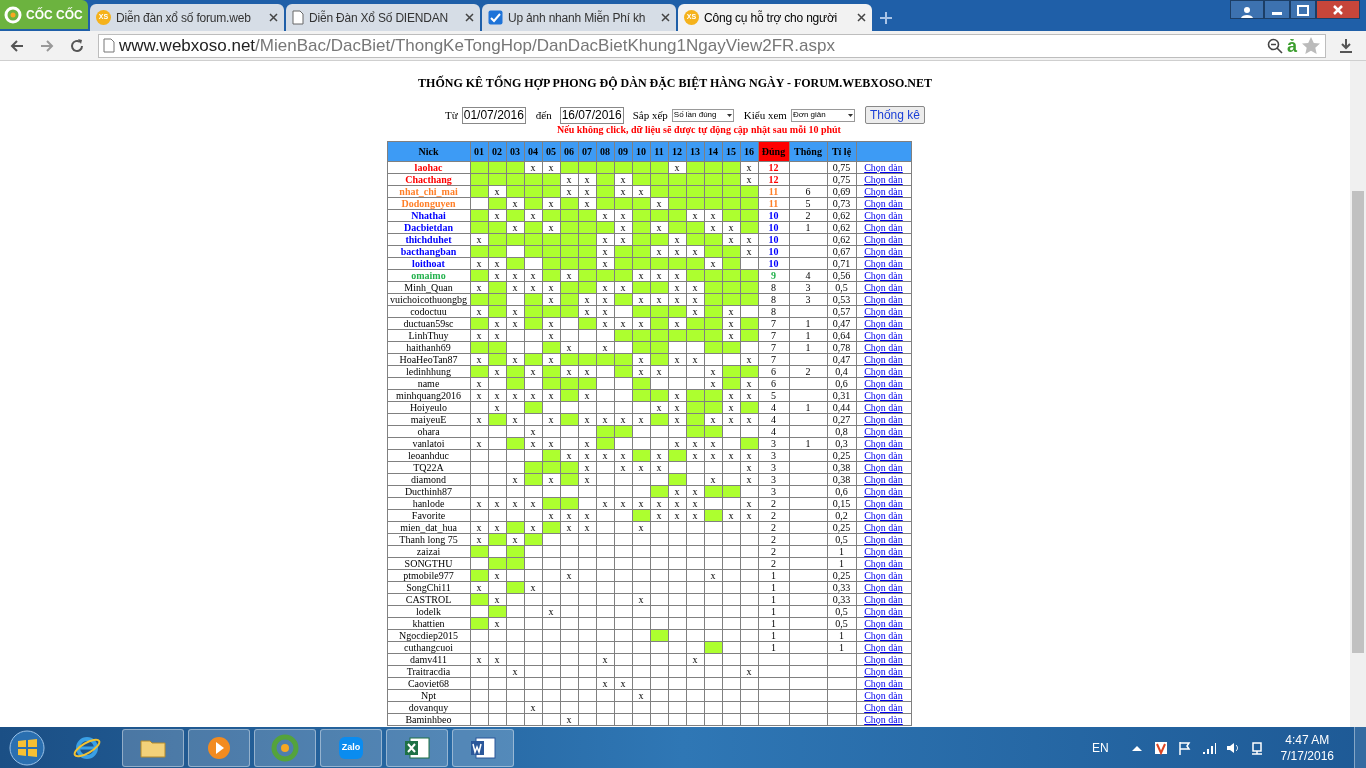 The image size is (1366, 768). I want to click on correct-count-cell: 4, so click(773, 419).